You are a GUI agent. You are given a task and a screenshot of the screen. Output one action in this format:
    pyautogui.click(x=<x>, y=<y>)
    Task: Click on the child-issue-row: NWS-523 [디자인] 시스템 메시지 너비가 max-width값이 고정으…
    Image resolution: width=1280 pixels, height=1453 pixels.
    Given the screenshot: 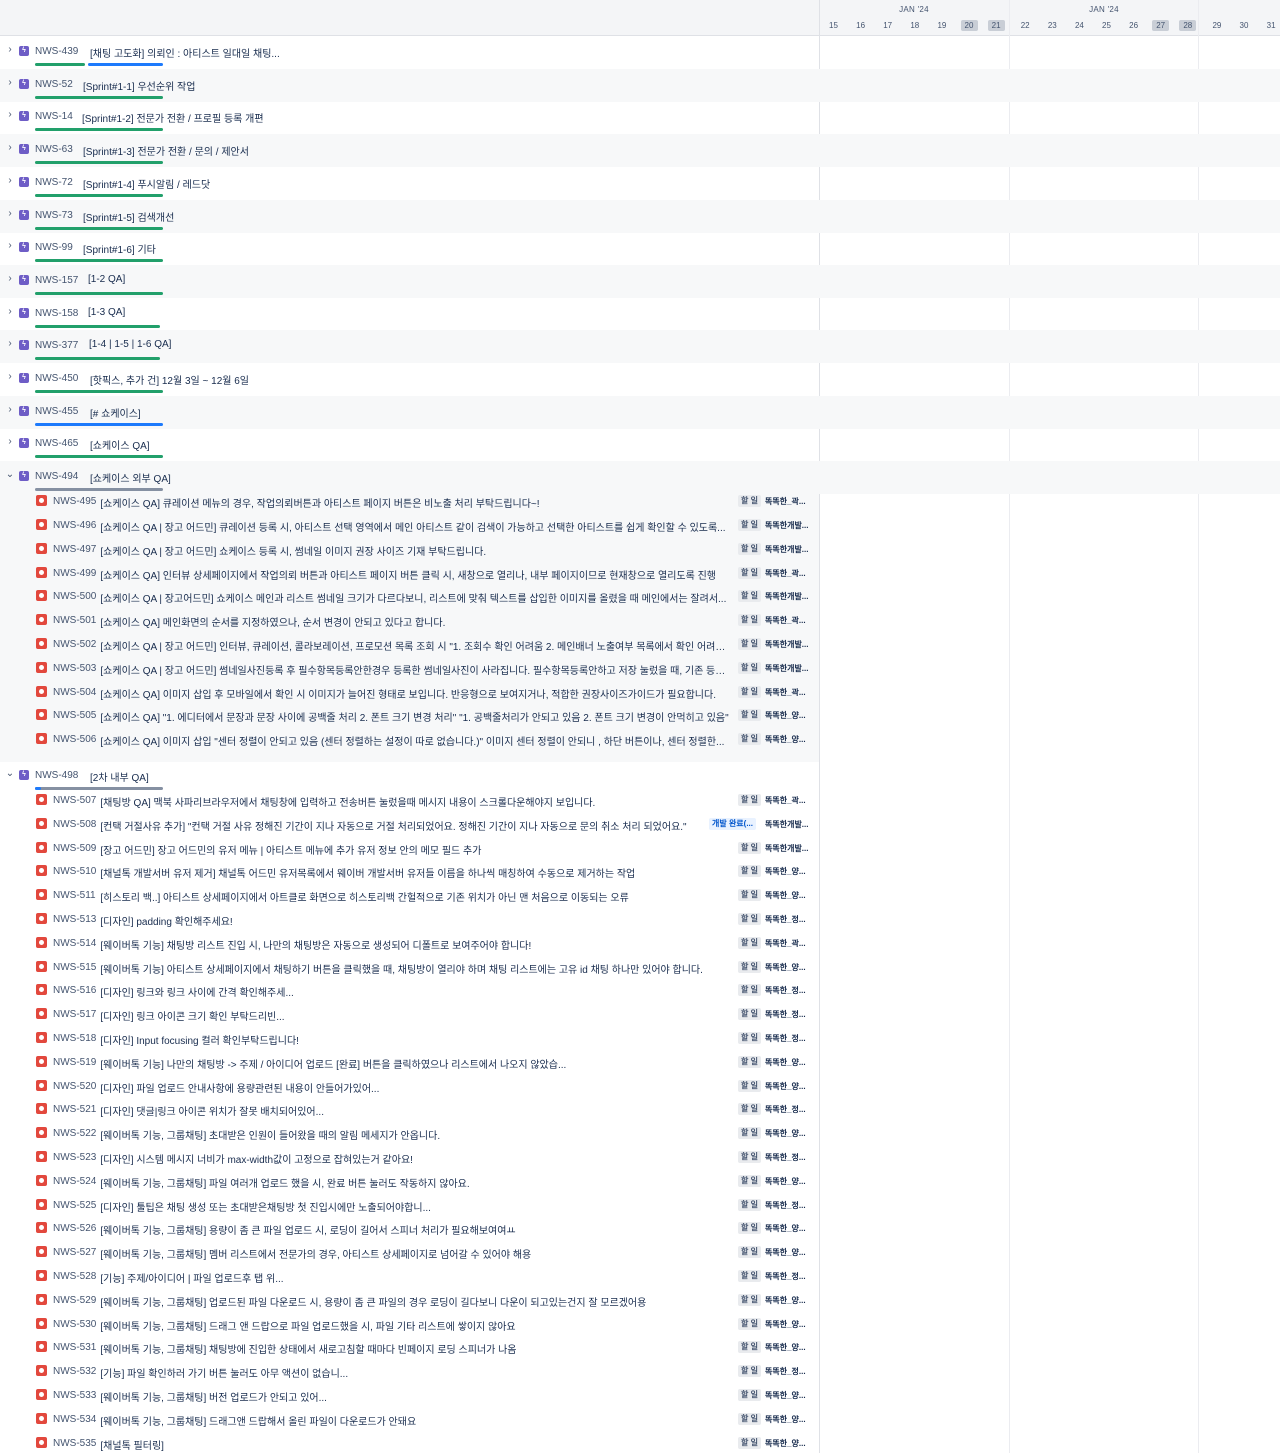 What is the action you would take?
    pyautogui.click(x=409, y=1158)
    